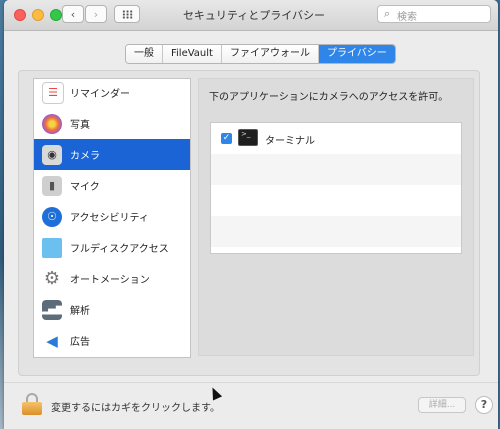  What do you see at coordinates (254, 15) in the screenshot?
I see `window-title: セキュリティとプライバシー` at bounding box center [254, 15].